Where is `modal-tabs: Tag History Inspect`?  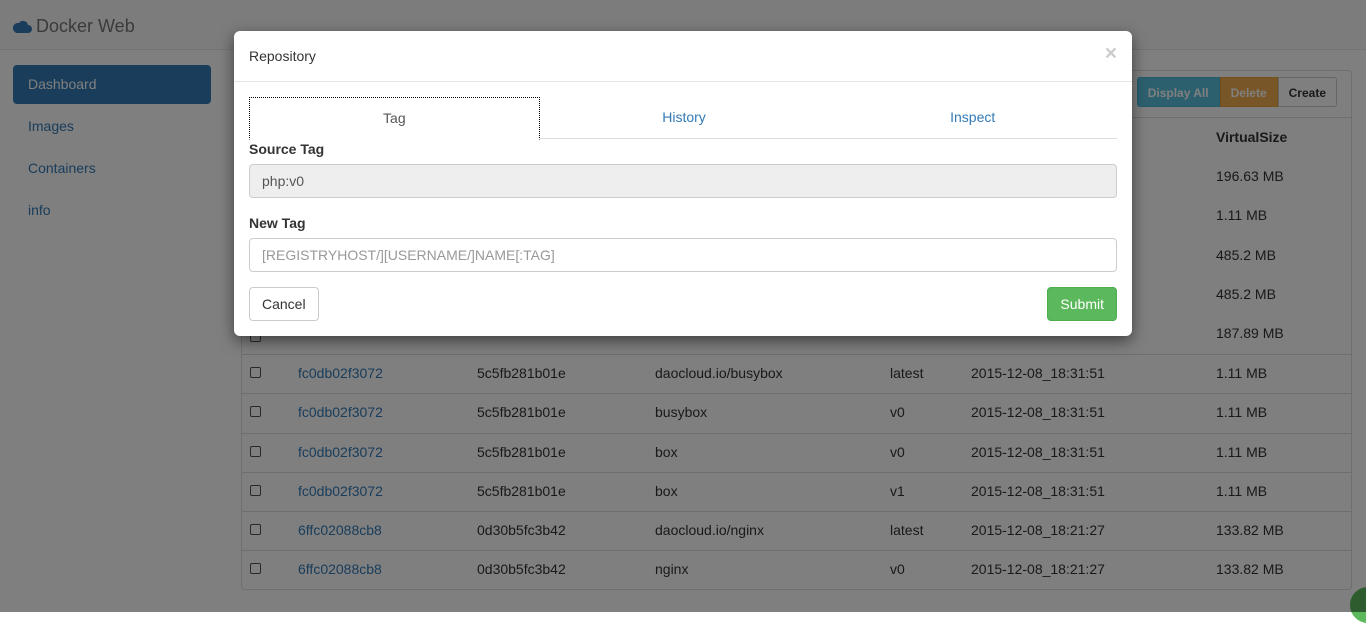
modal-tabs: Tag History Inspect is located at coordinates (683, 118).